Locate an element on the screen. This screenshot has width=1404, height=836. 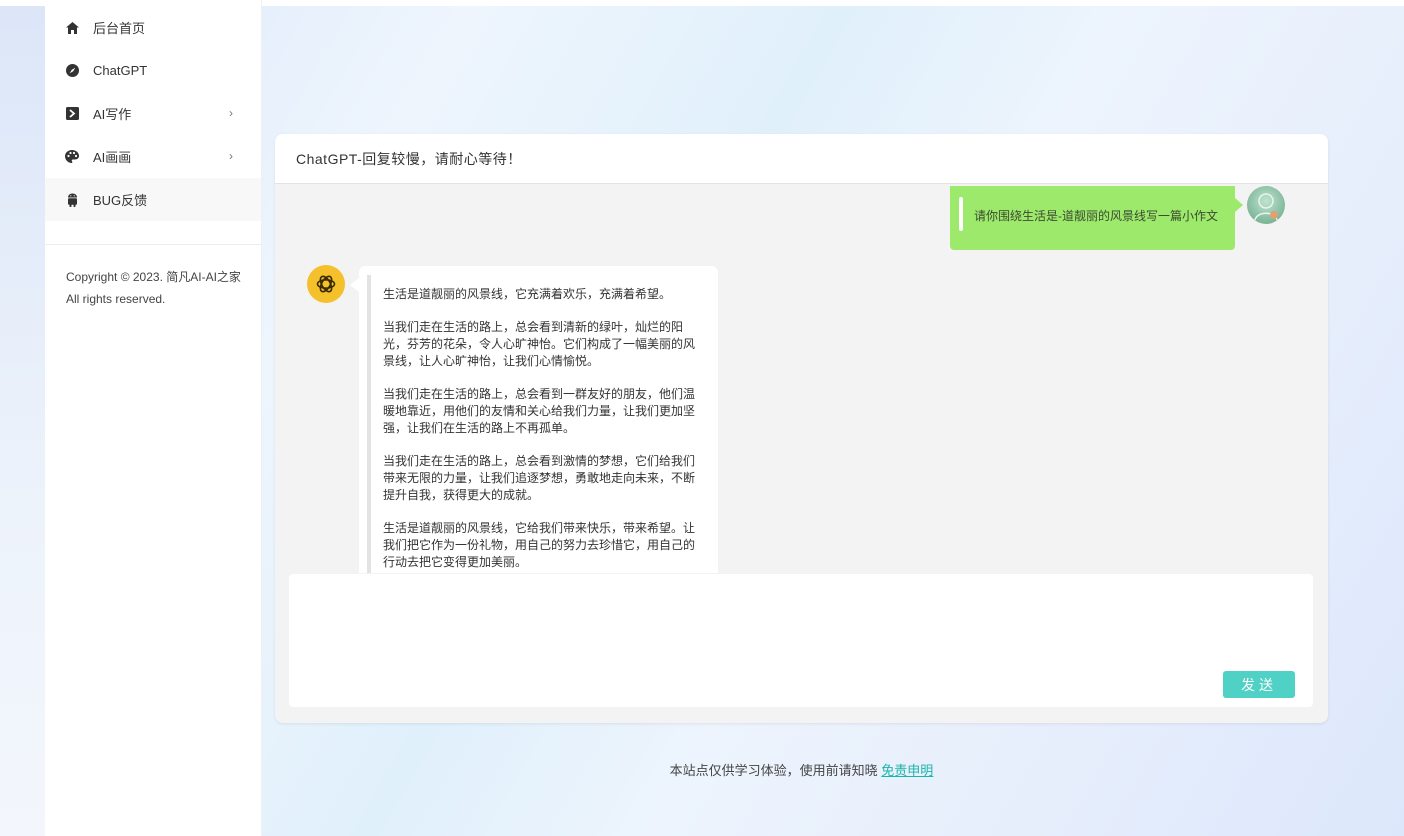
sidebar-item-label: AI画画 is located at coordinates (112, 157).